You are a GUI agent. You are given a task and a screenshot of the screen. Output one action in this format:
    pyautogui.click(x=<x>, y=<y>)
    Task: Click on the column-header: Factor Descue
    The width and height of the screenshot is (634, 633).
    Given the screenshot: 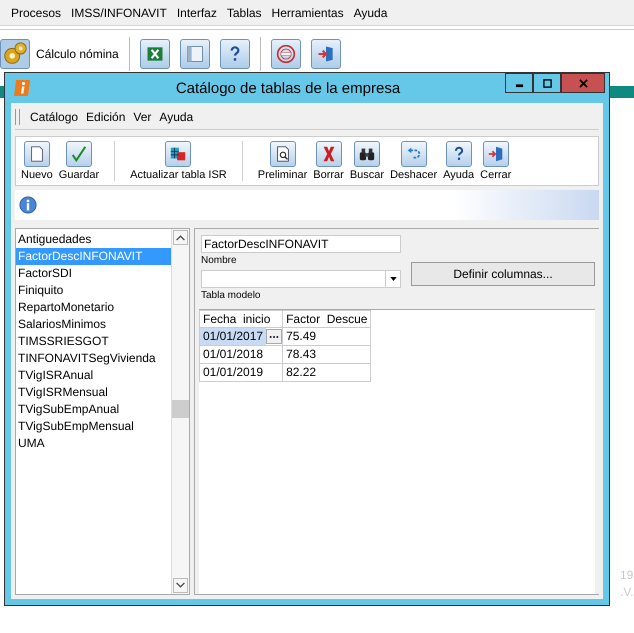 What is the action you would take?
    pyautogui.click(x=326, y=319)
    